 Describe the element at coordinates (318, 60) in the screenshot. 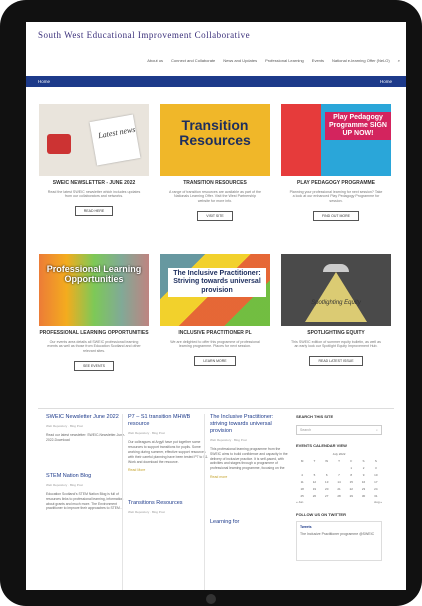

I see `nav-events: Events` at that location.